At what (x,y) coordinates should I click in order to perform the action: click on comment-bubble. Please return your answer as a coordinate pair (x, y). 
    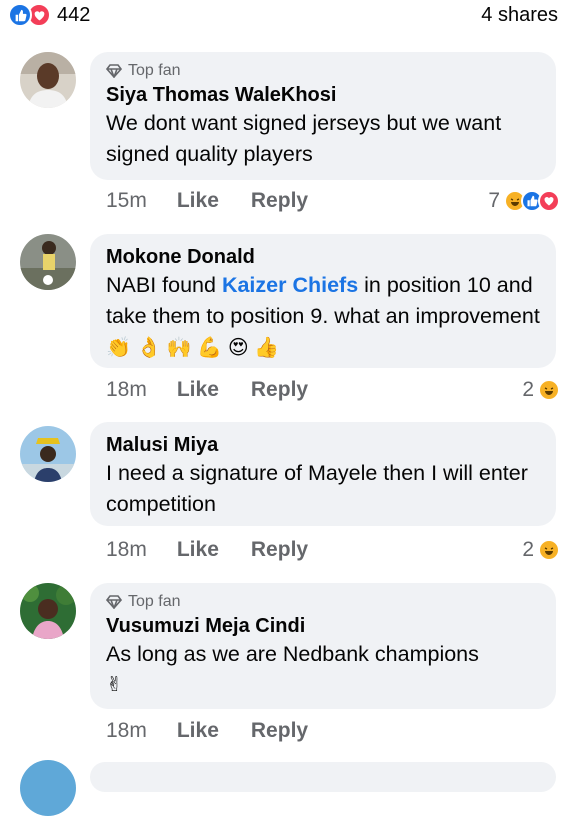
    Looking at the image, I should click on (323, 777).